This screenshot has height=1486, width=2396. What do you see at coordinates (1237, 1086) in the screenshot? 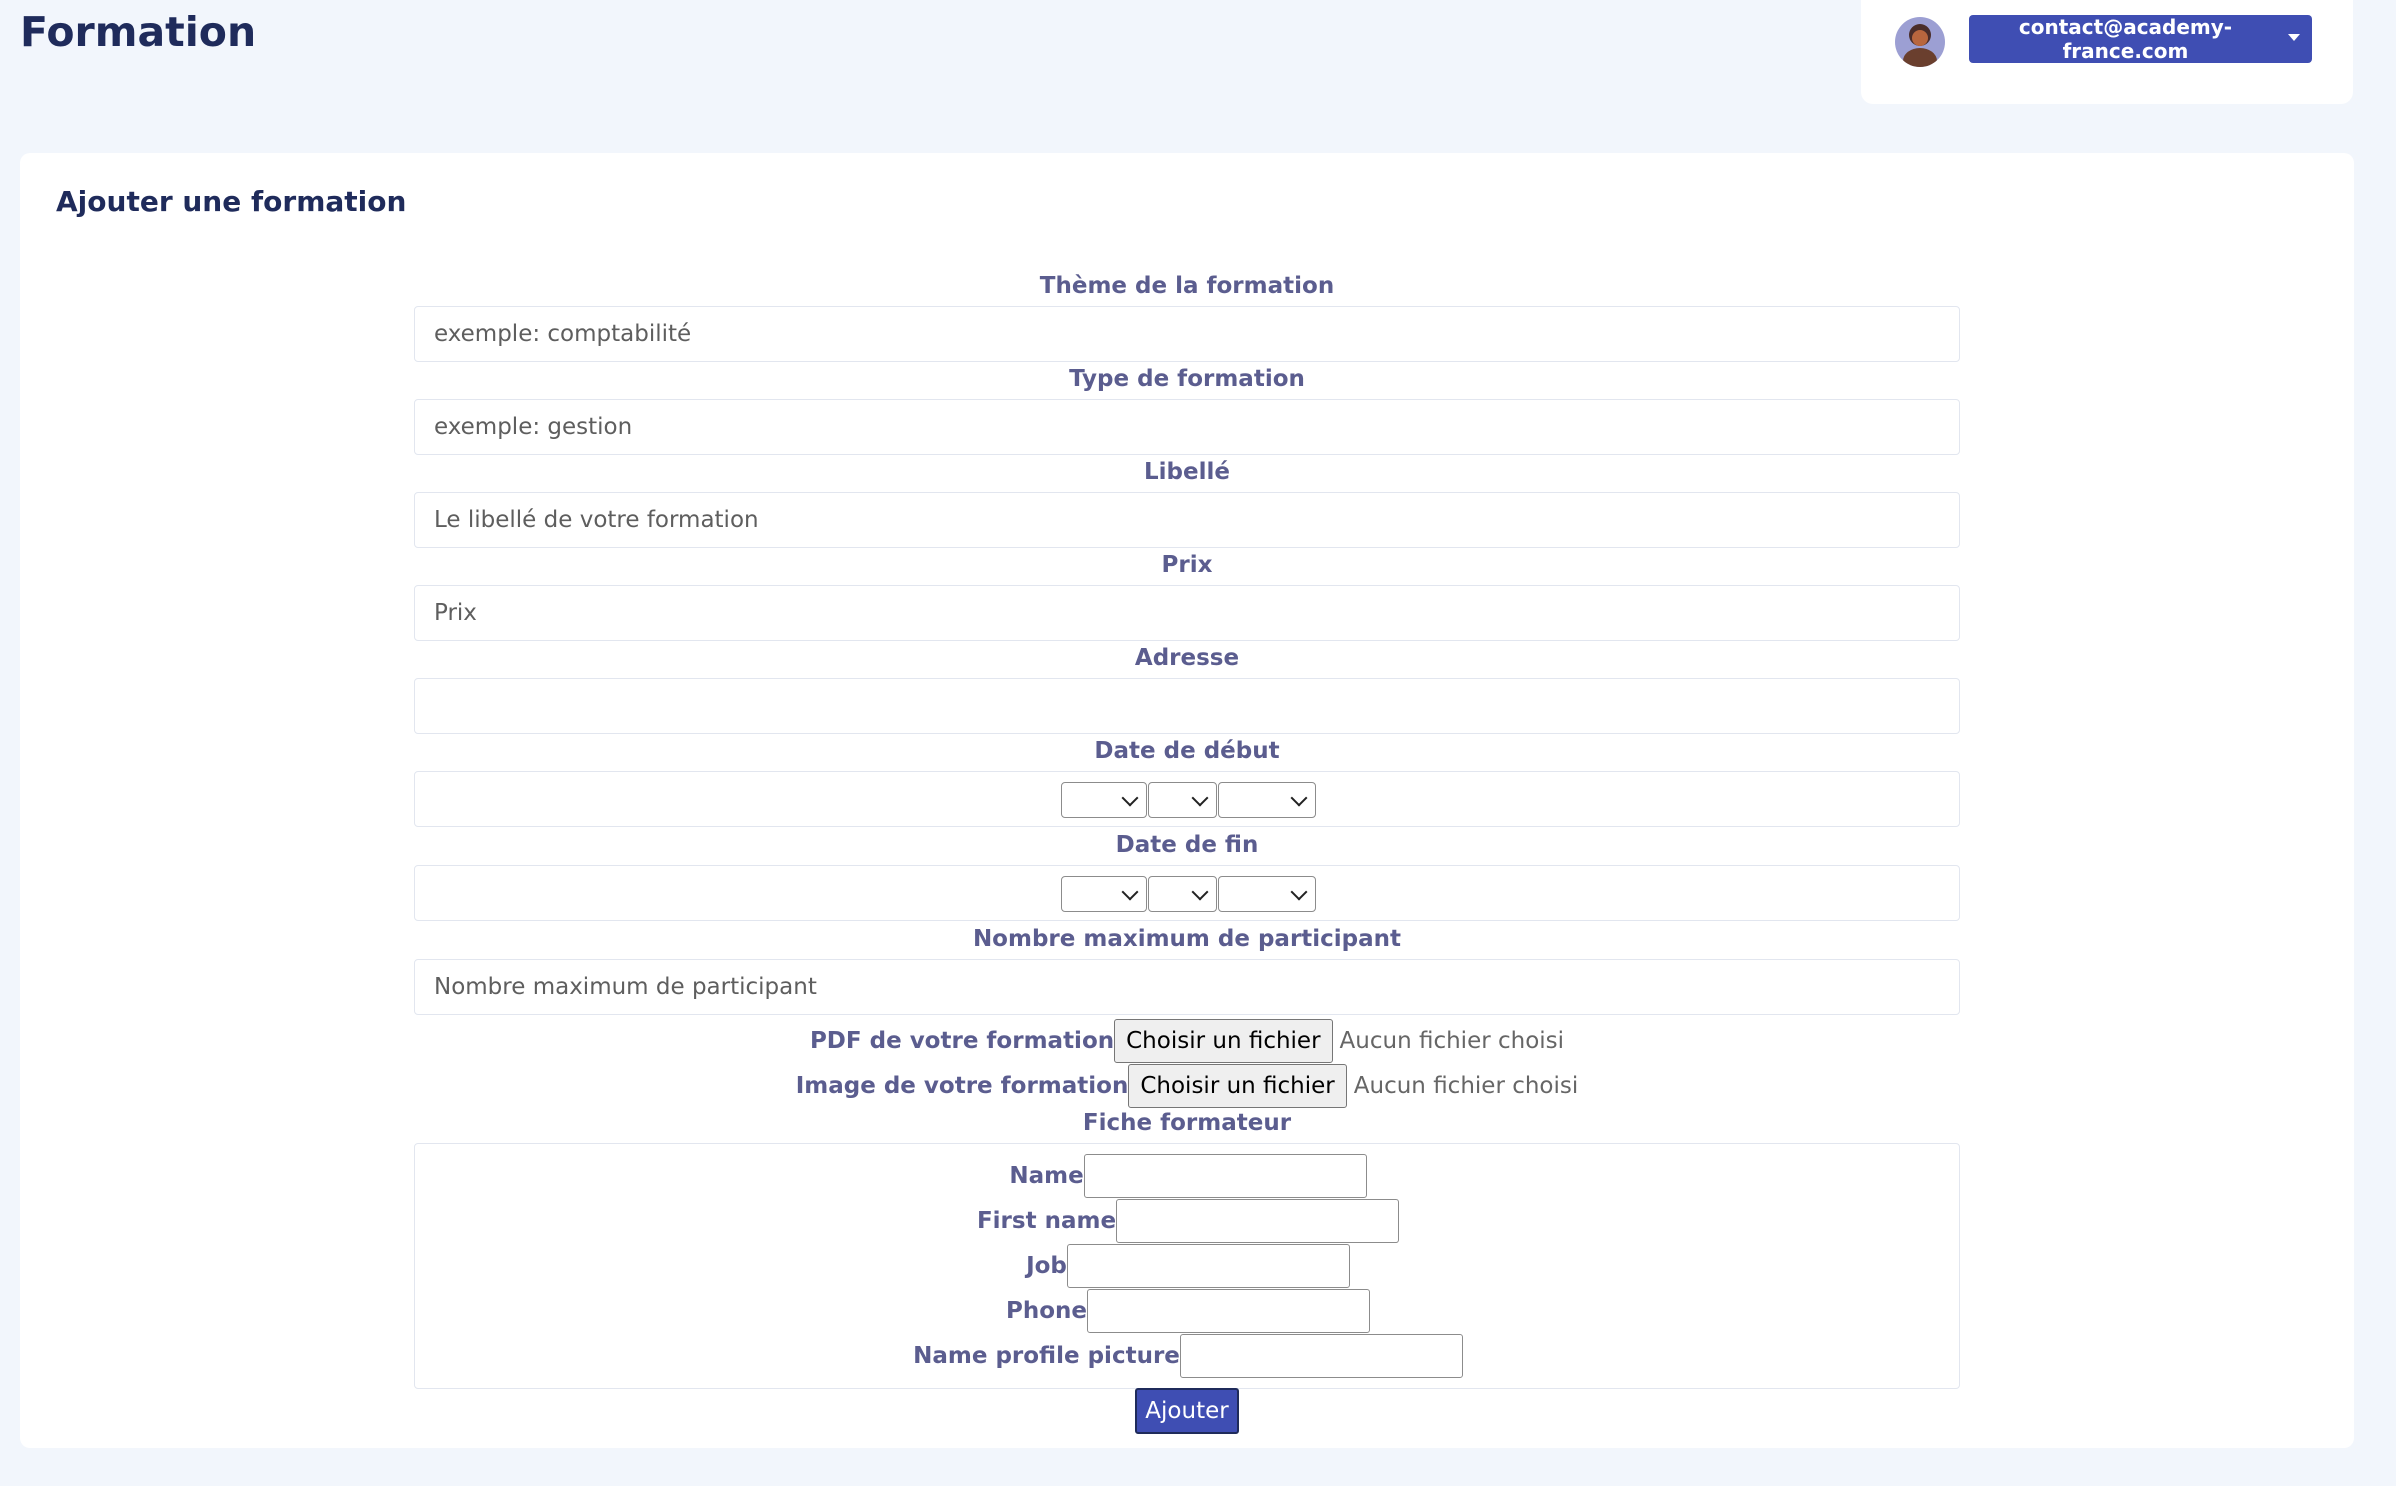
I see `image-choose-file-button: Choisir un fichier` at bounding box center [1237, 1086].